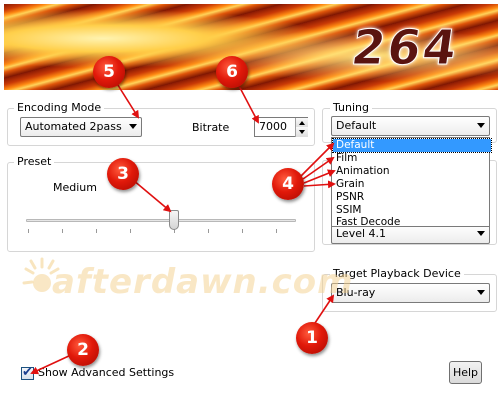 Image resolution: width=502 pixels, height=403 pixels. I want to click on arrow-4d, so click(319, 184).